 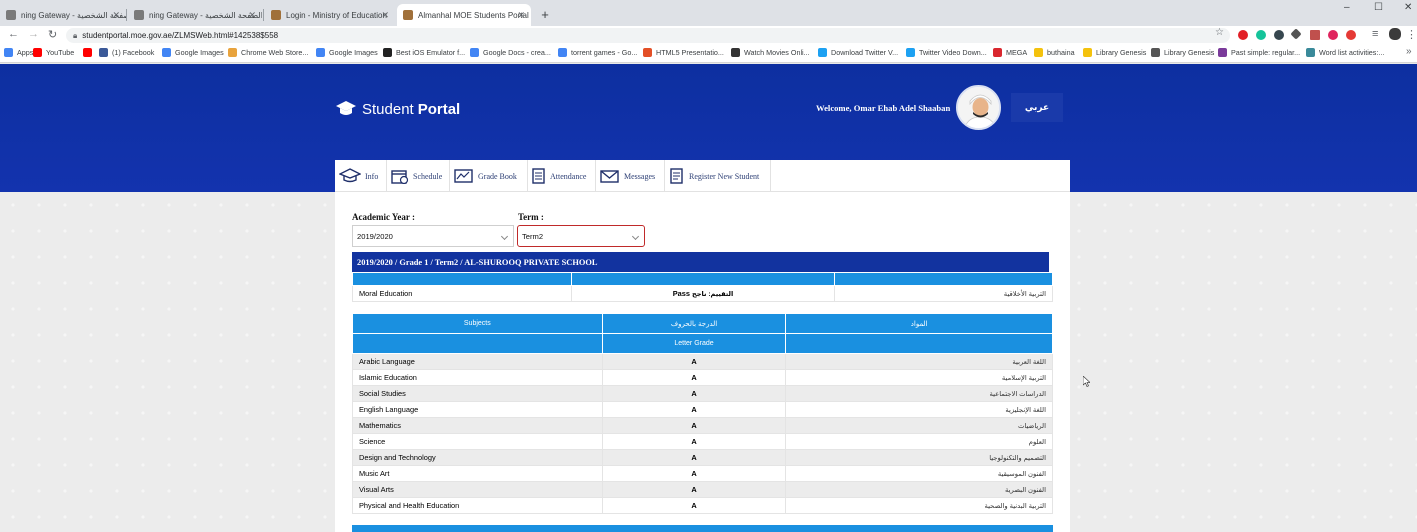 What do you see at coordinates (919, 505) in the screenshot?
I see `subject-name-ar: التربية البدنية والصحية` at bounding box center [919, 505].